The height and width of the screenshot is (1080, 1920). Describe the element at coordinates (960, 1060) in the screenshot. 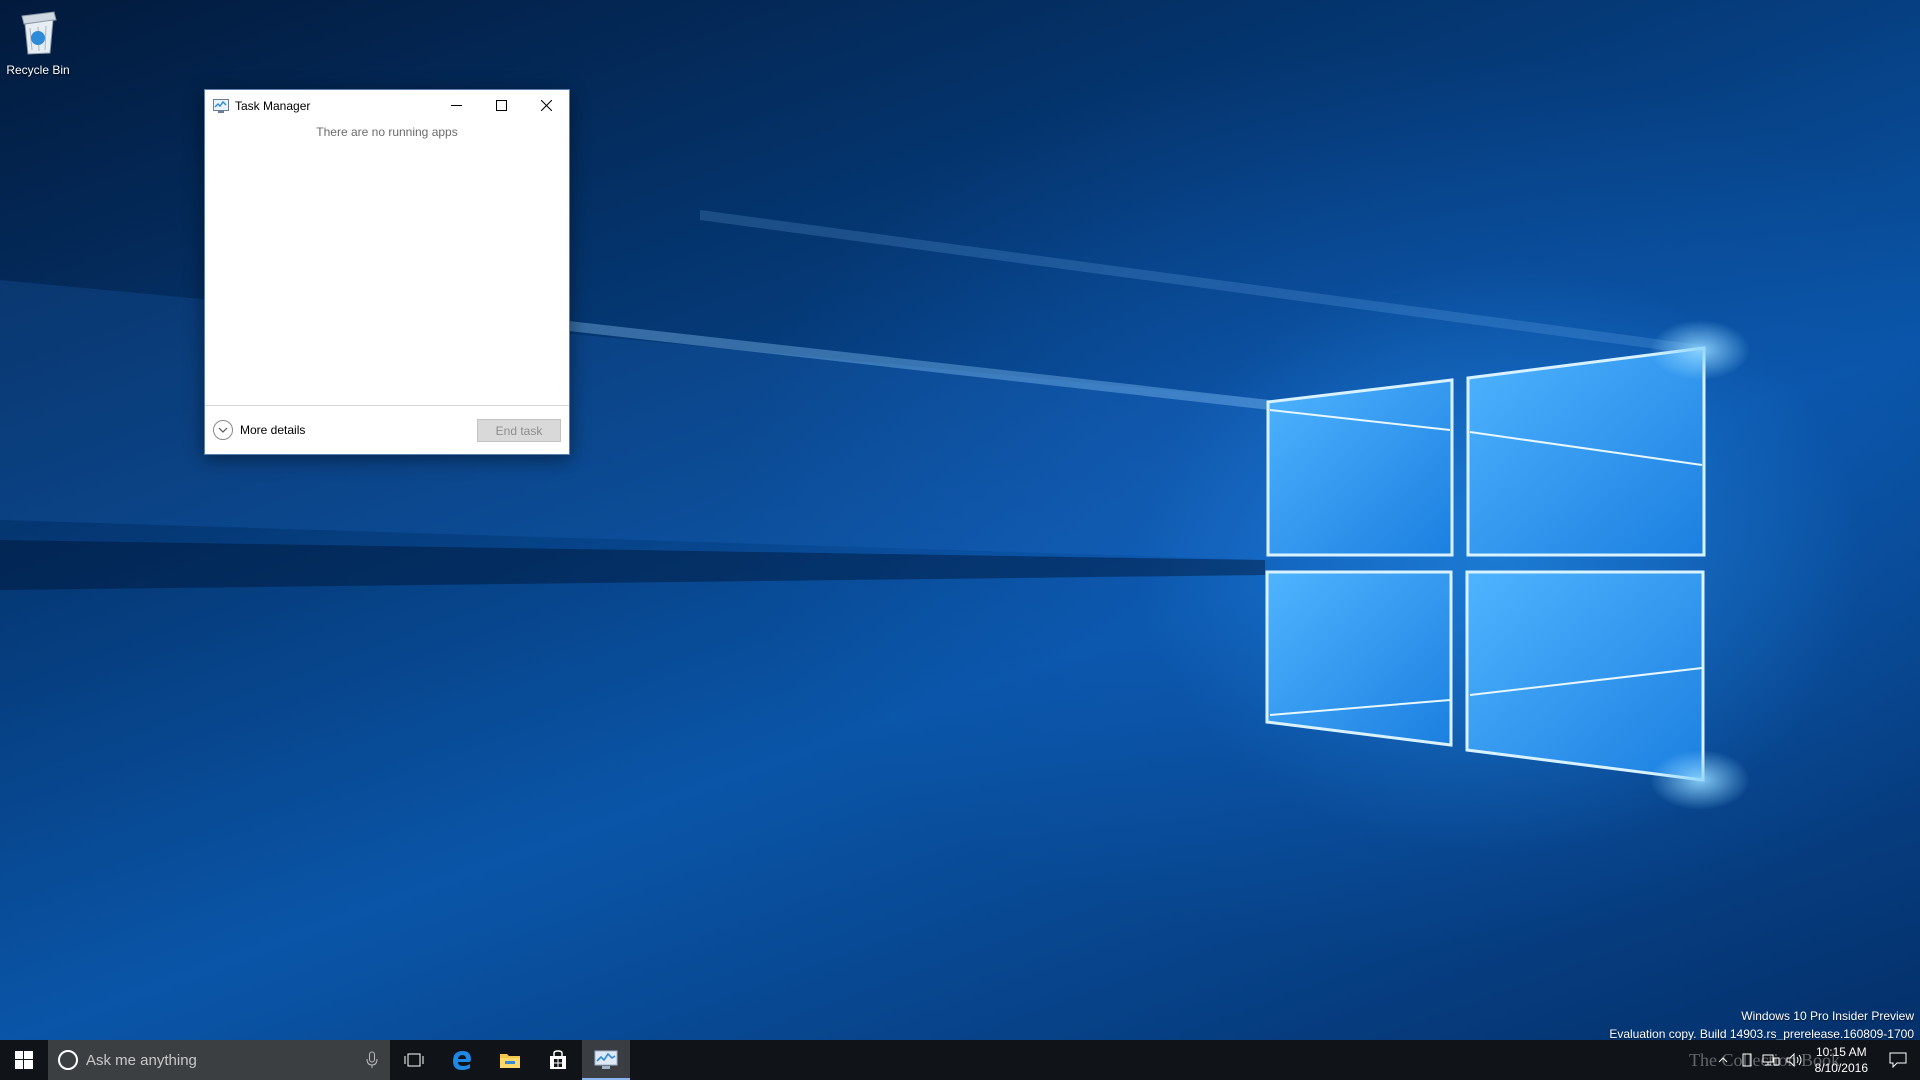

I see `taskbar: Ask me anything 10:15 AM 8/10/2016` at that location.